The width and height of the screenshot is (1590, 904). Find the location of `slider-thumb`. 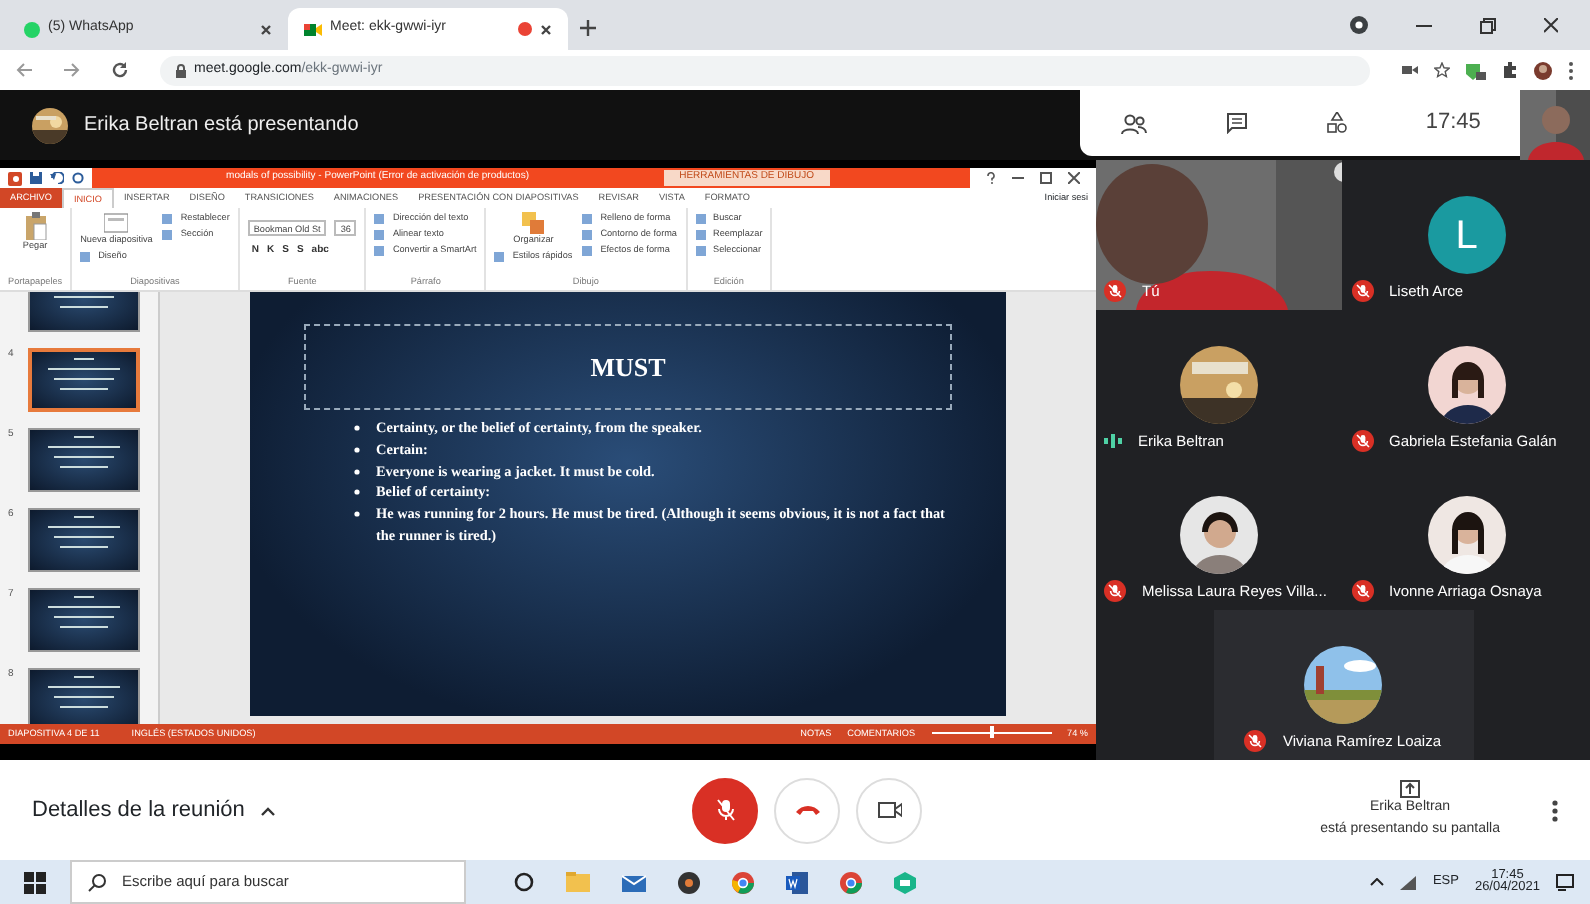

slider-thumb is located at coordinates (991, 732).